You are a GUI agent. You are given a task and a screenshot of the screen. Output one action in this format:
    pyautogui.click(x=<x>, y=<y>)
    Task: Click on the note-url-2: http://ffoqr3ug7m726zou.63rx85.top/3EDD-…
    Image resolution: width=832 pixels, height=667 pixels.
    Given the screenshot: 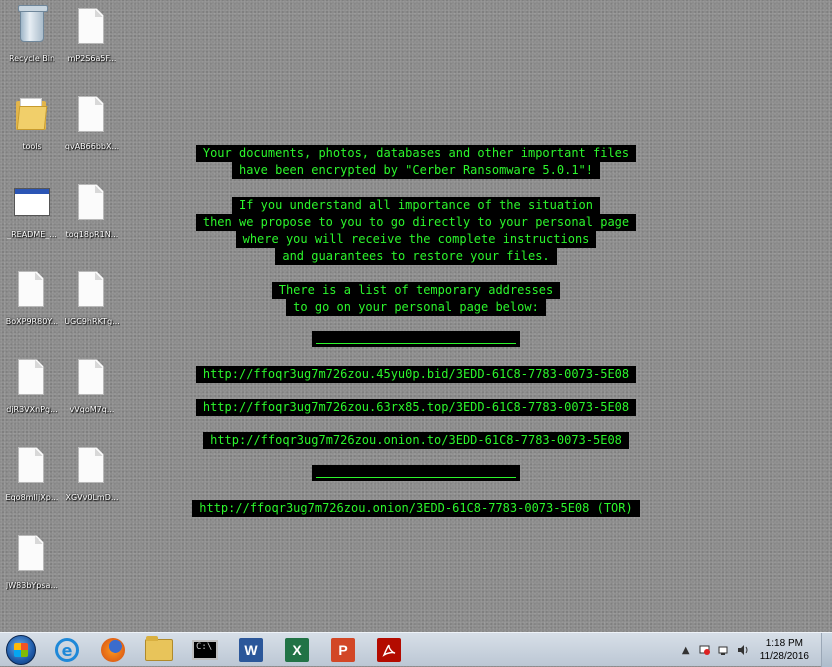 What is the action you would take?
    pyautogui.click(x=416, y=407)
    